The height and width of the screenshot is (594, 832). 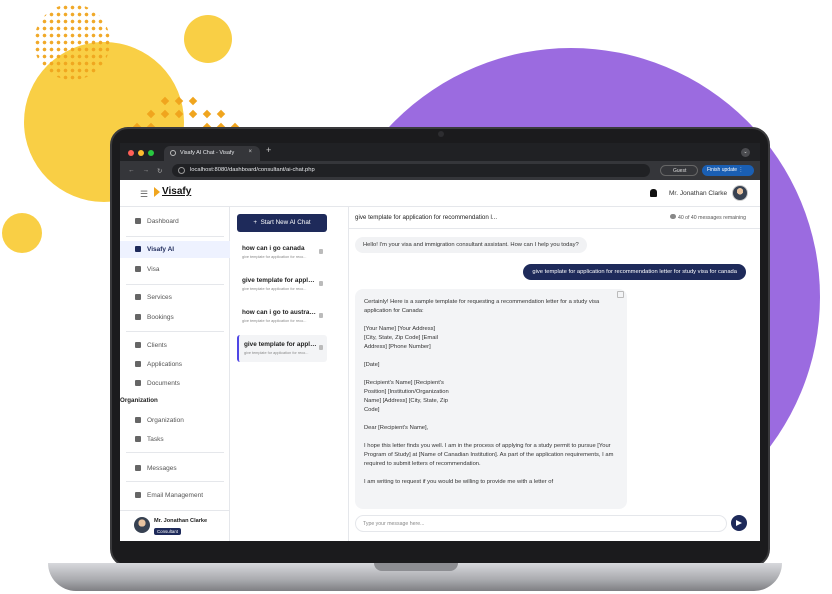 I want to click on menu-icon: ☰, so click(x=144, y=194).